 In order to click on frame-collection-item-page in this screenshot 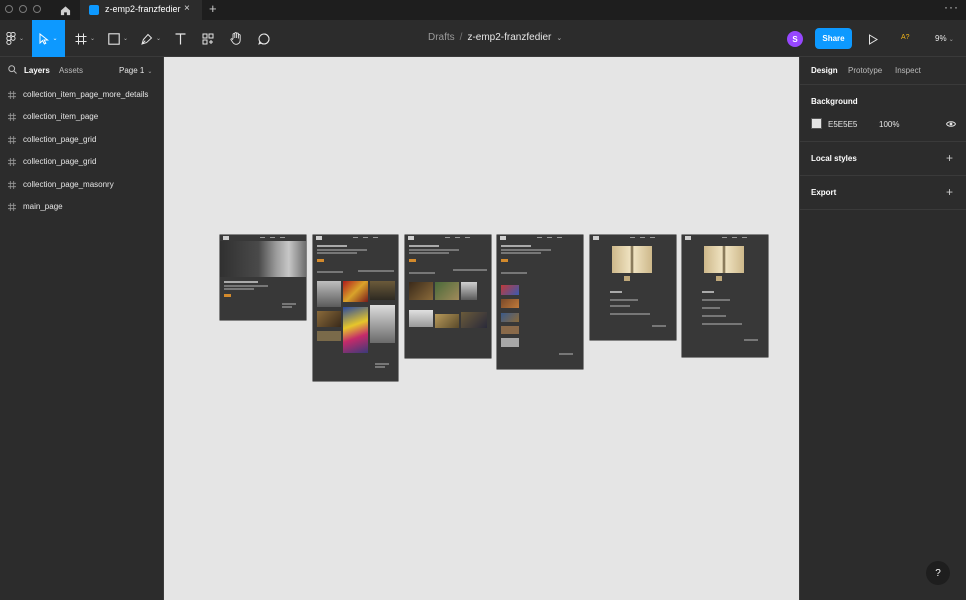, I will do `click(633, 287)`.